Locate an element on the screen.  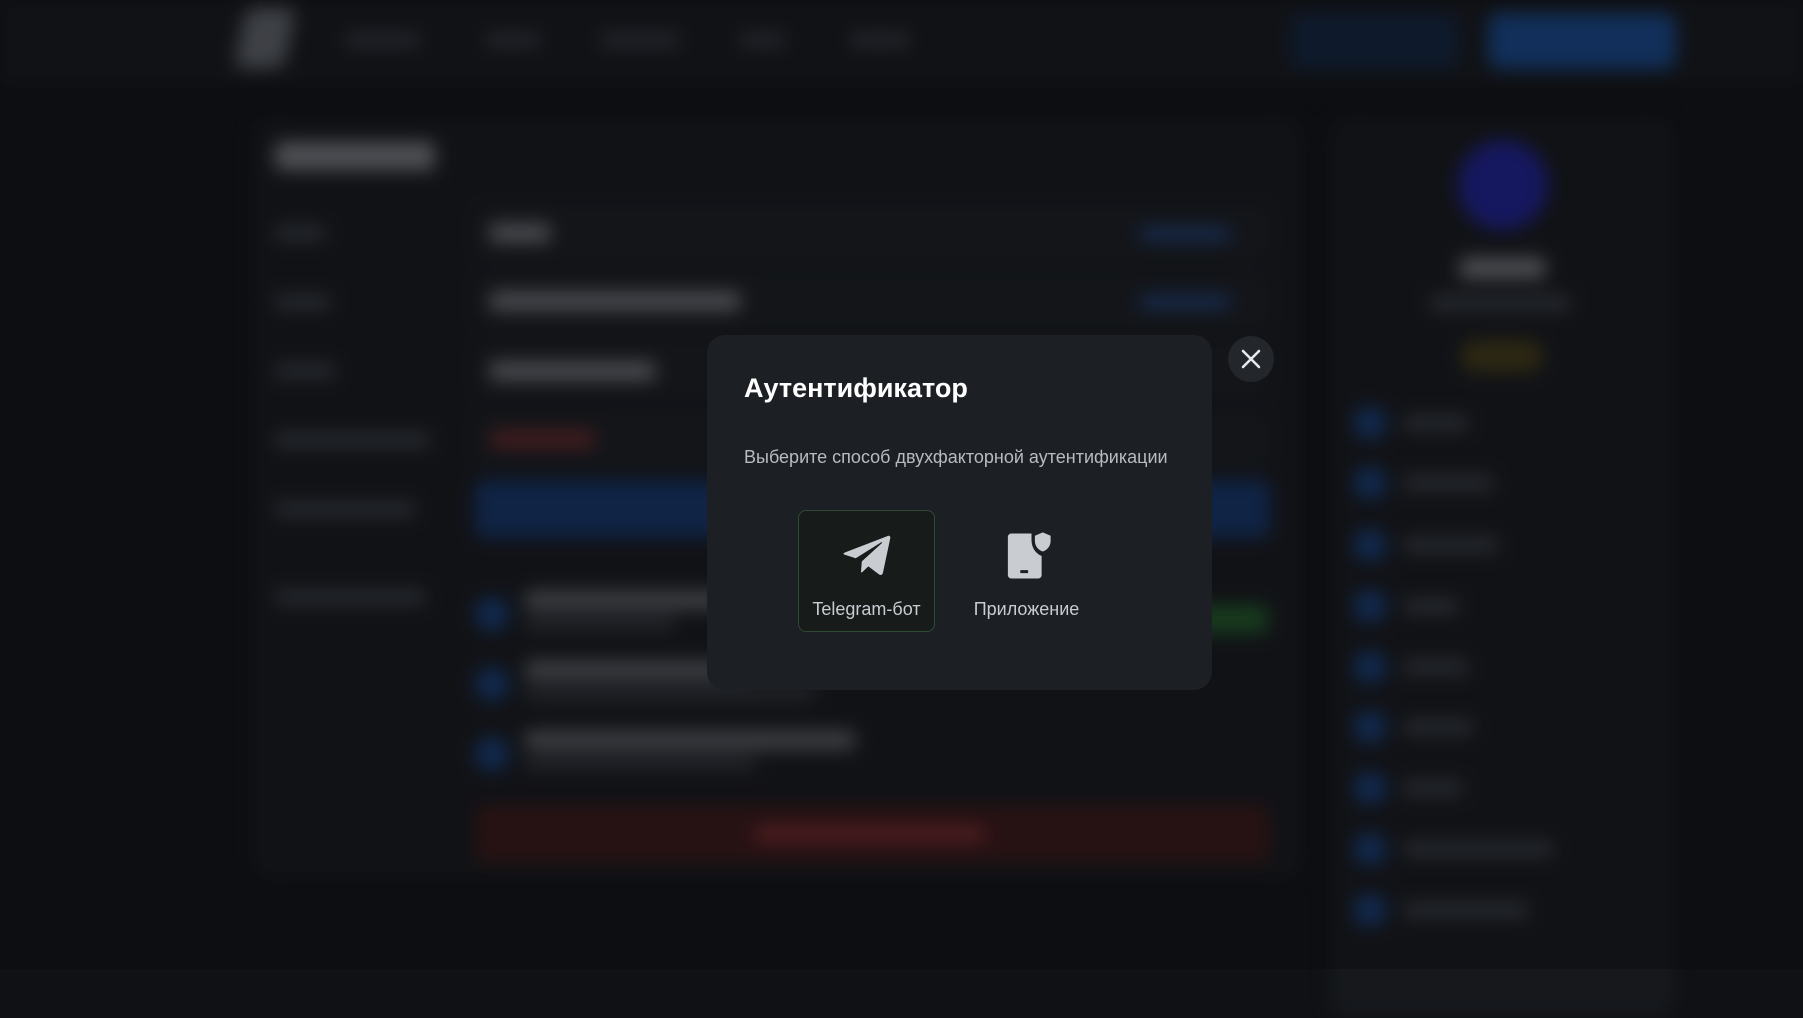
telegram-icon is located at coordinates (866, 555).